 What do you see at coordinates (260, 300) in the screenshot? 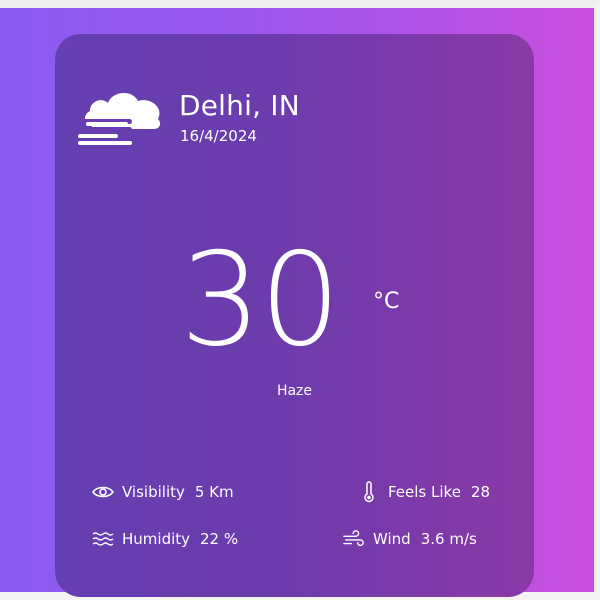
I see `temperature-value: 30` at bounding box center [260, 300].